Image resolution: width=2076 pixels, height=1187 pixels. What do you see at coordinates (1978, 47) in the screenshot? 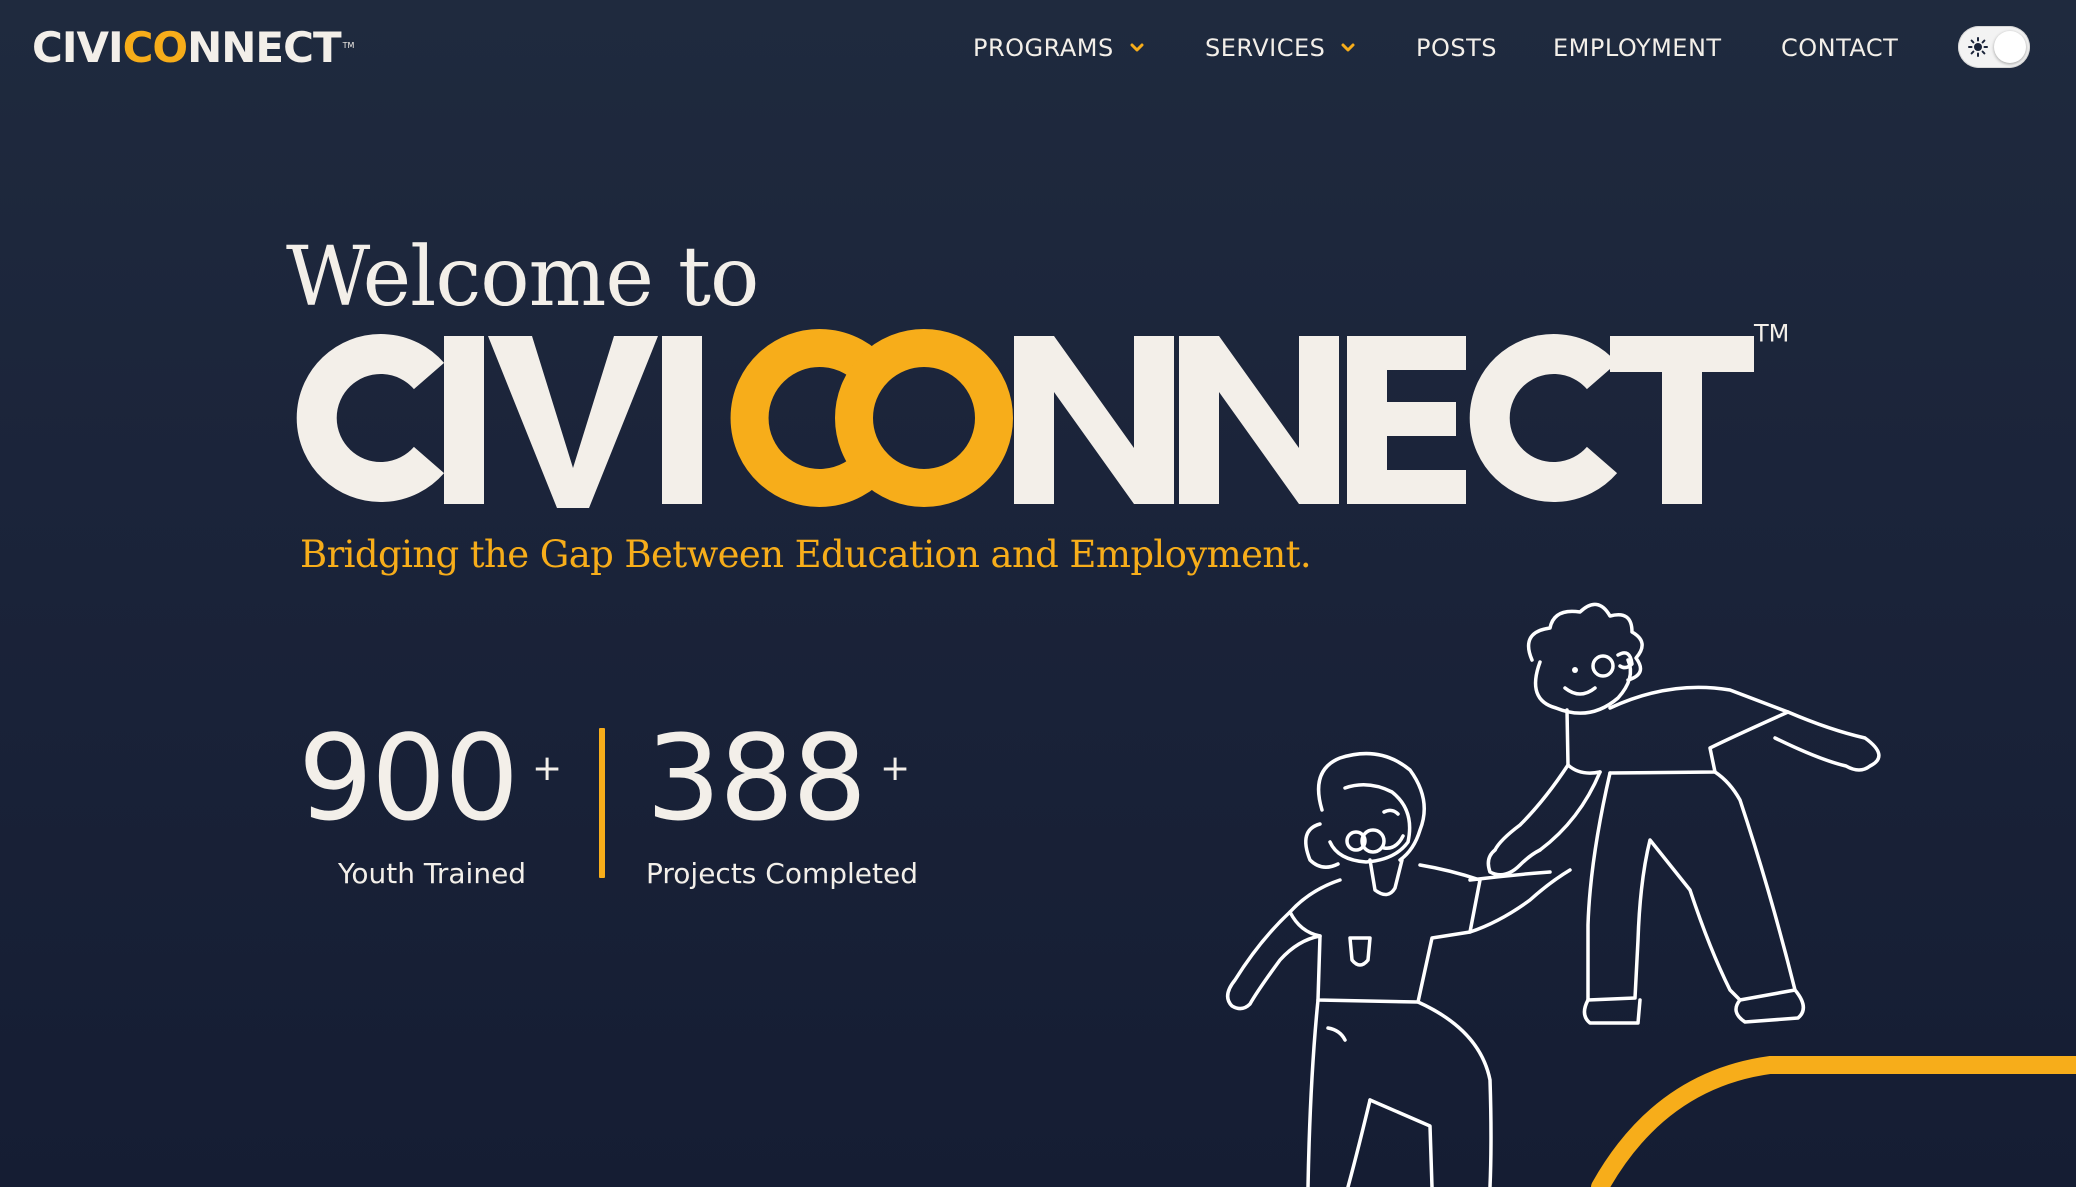
I see `sun-icon` at bounding box center [1978, 47].